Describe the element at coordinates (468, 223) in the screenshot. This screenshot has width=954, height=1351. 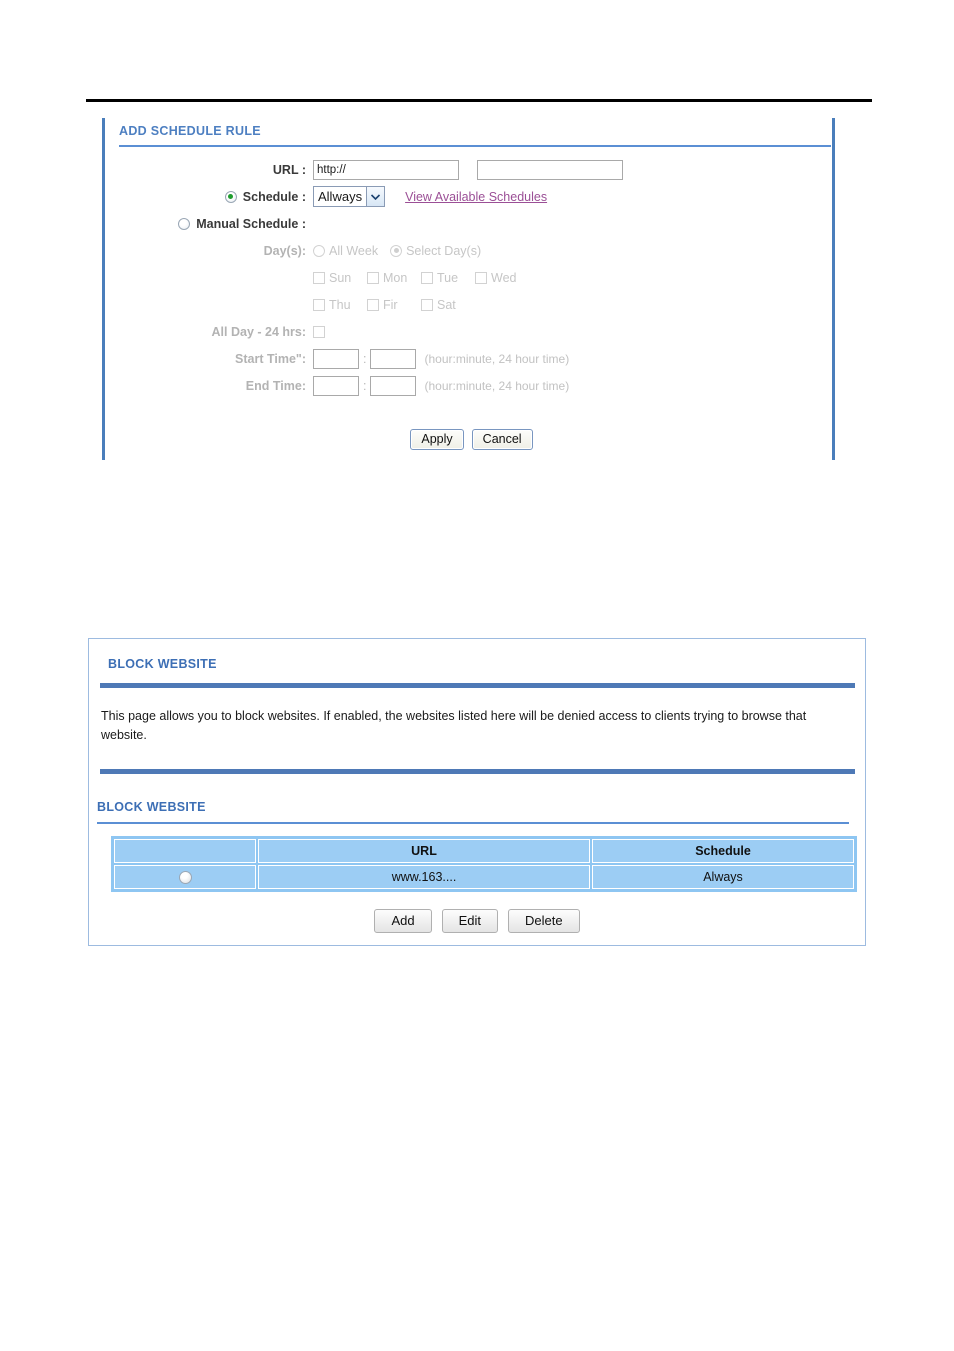
I see `manual-schedule-row: Manual Schedule :` at that location.